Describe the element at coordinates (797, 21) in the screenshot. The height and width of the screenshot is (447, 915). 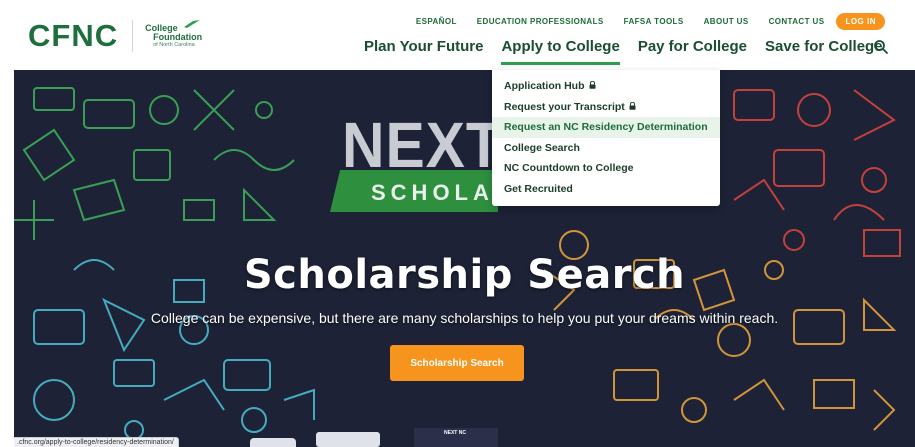
I see `util-link-contact-us: CONTACT US` at that location.